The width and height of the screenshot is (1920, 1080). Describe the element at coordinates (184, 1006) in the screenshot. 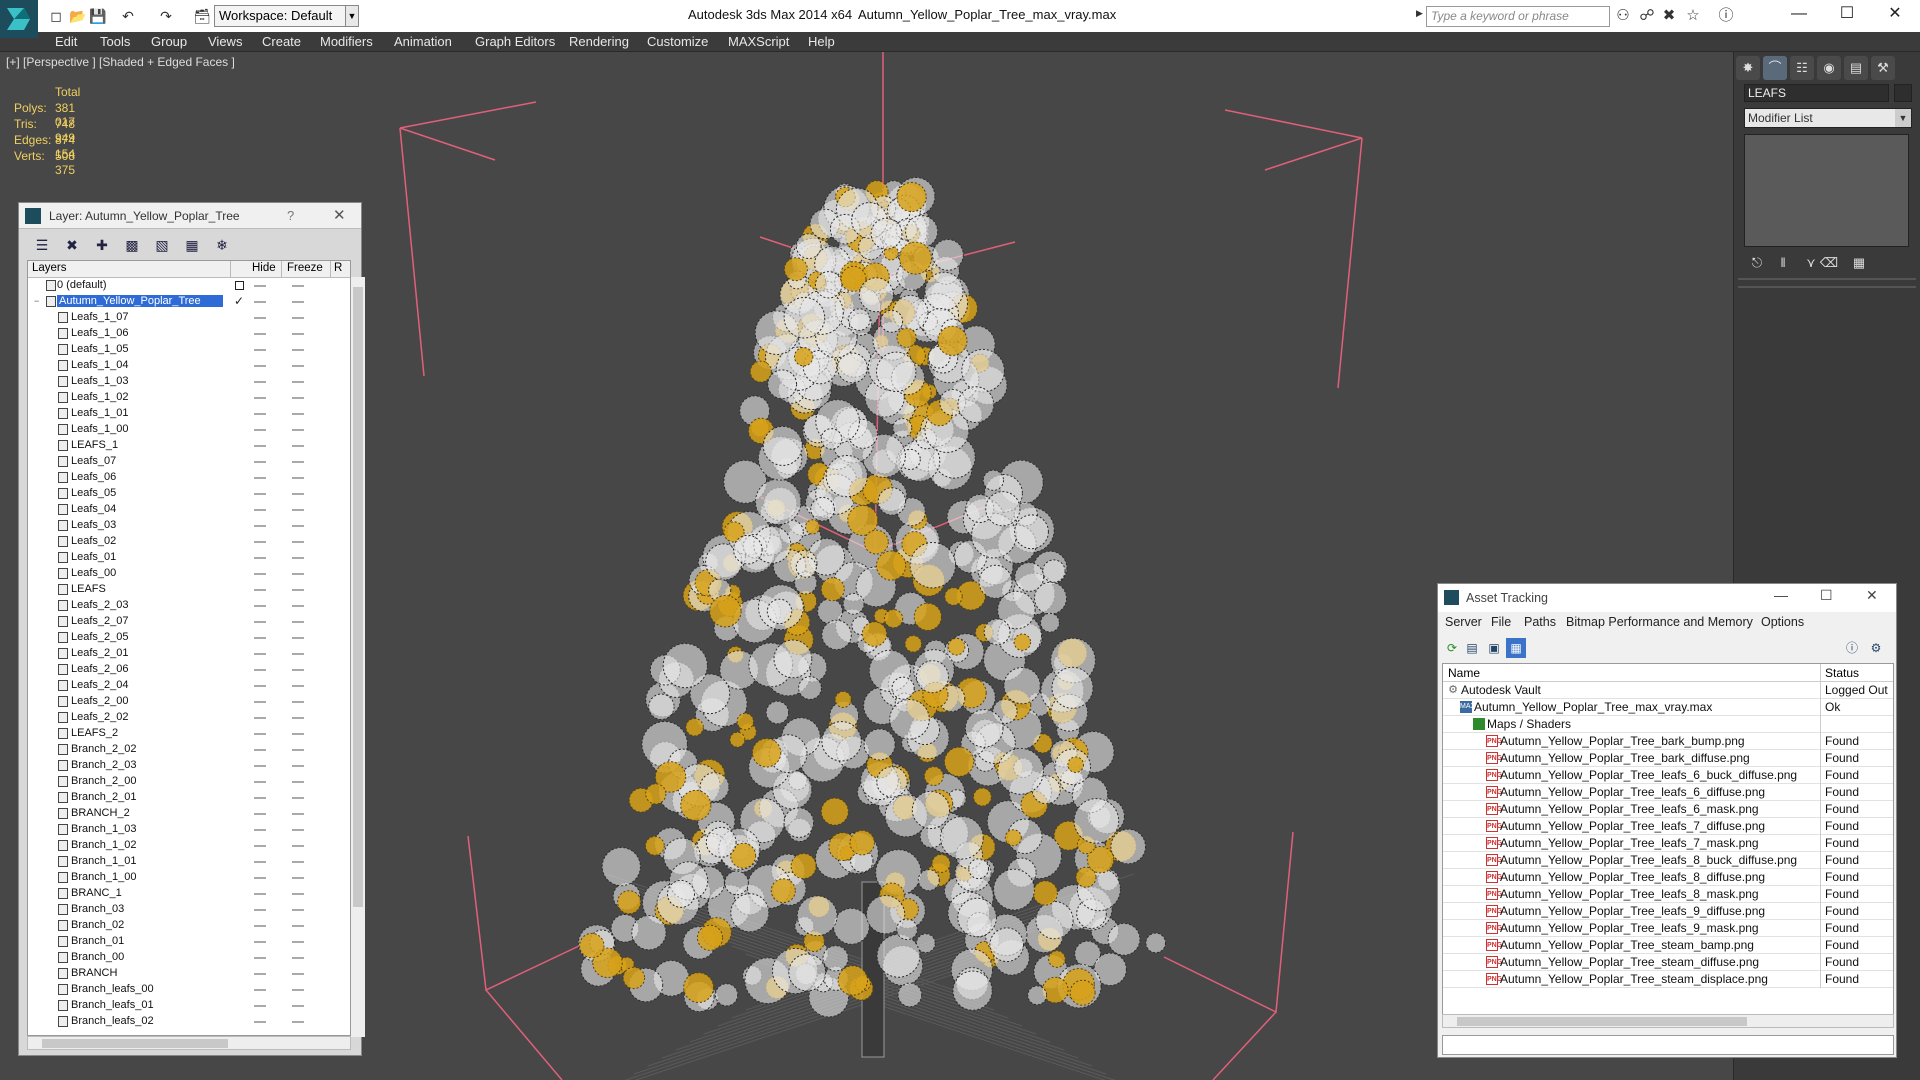

I see `layer-row: Branch_leafs_01` at that location.